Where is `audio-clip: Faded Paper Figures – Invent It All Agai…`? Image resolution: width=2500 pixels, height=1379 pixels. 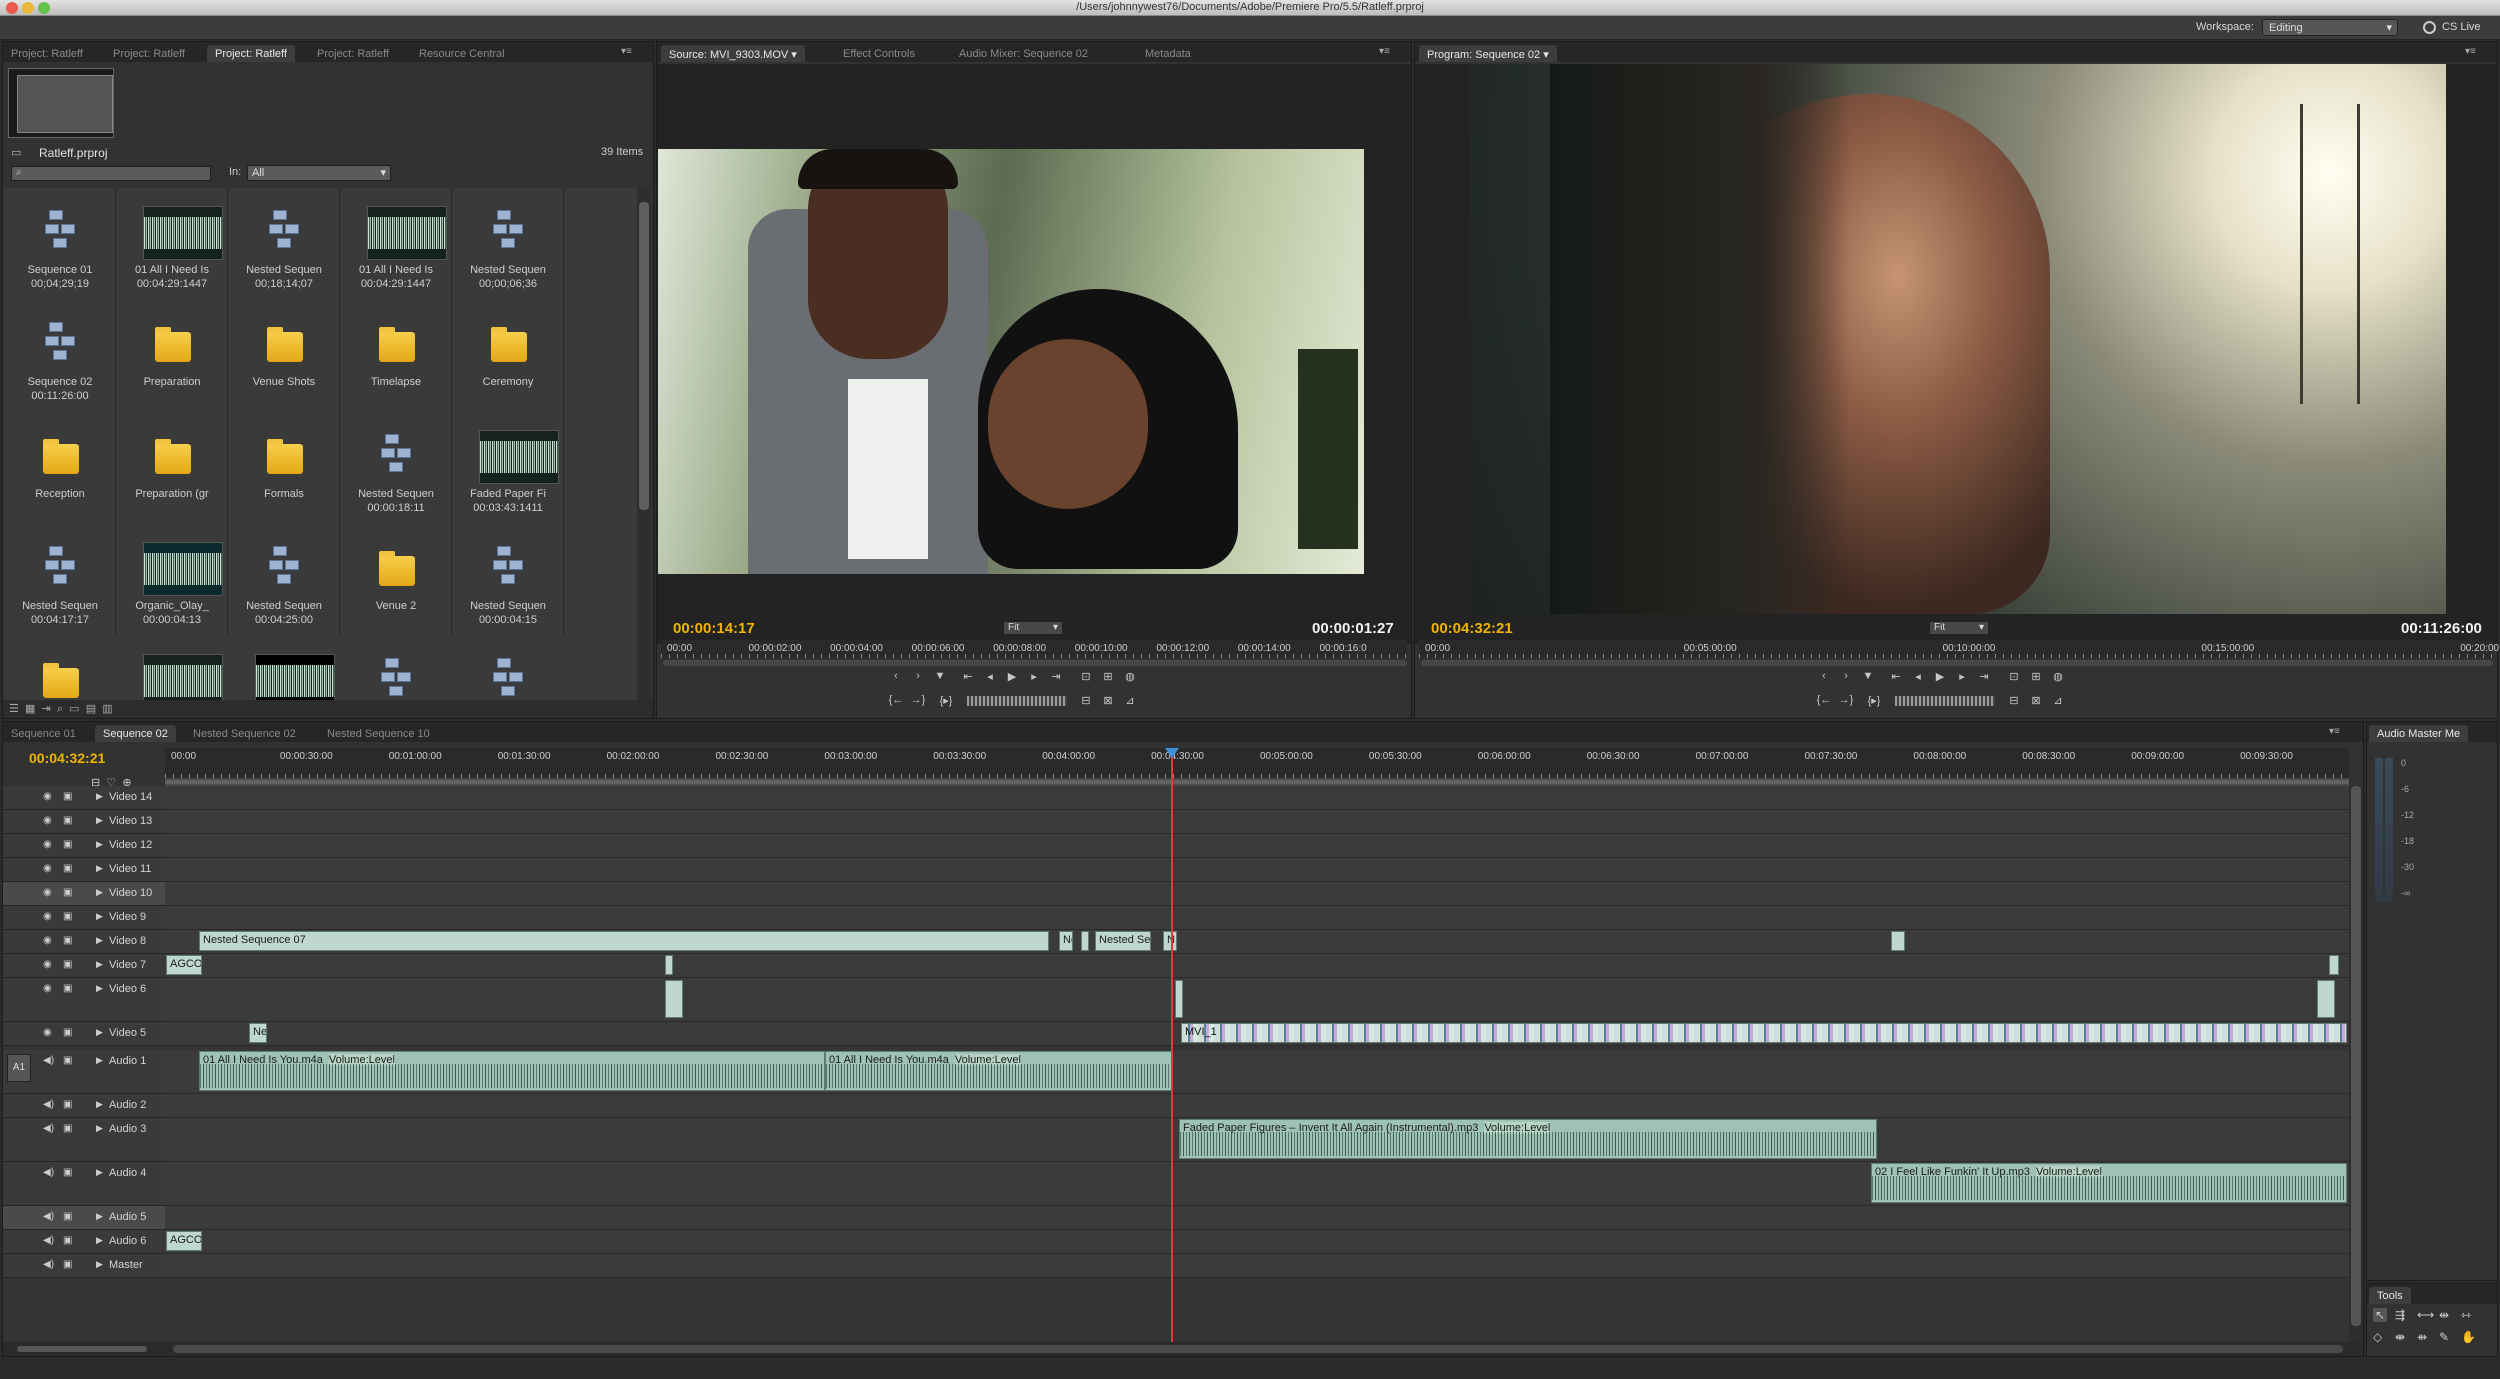
audio-clip: Faded Paper Figures – Invent It All Agai… is located at coordinates (1528, 1139).